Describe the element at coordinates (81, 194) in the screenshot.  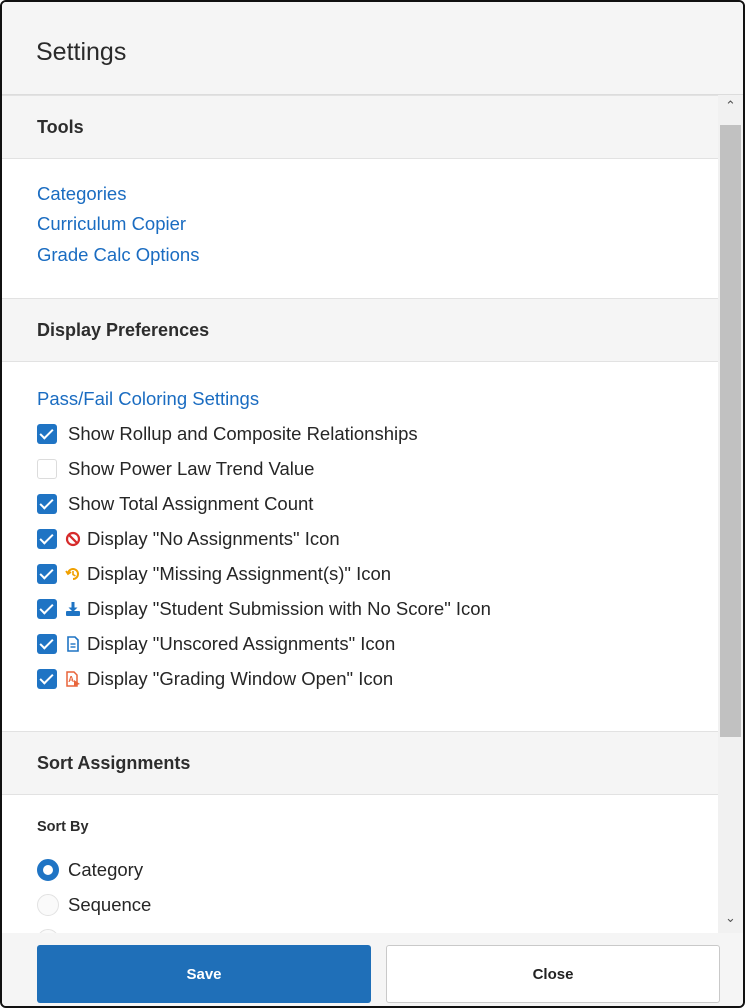
I see `categories-link: Categories` at that location.